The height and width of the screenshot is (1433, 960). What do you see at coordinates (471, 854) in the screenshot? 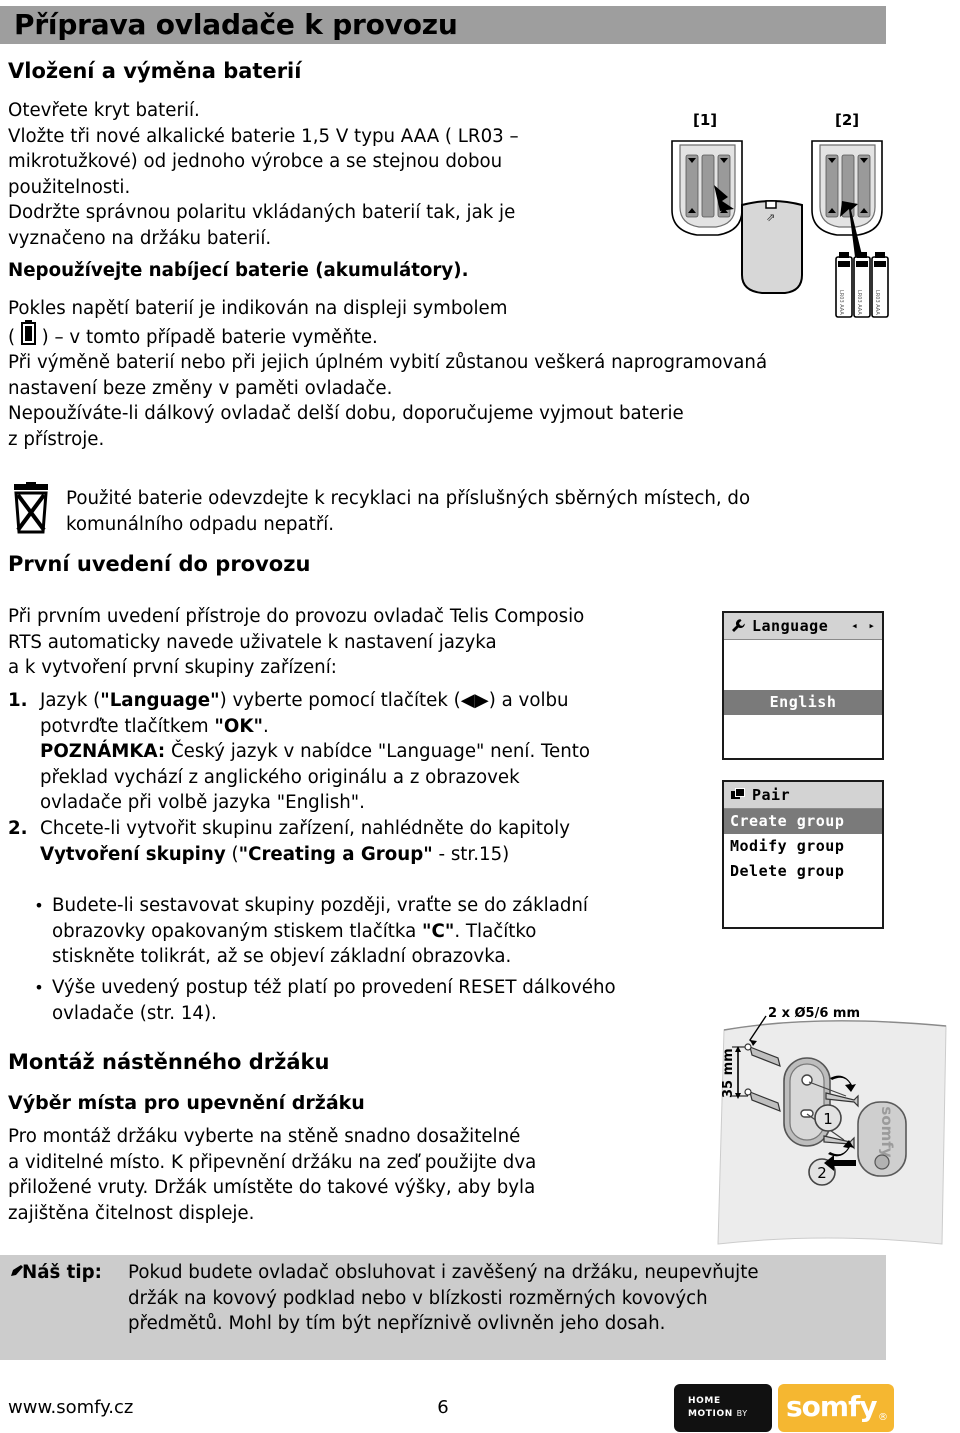
I see `step-2-l2d: - str.15)` at bounding box center [471, 854].